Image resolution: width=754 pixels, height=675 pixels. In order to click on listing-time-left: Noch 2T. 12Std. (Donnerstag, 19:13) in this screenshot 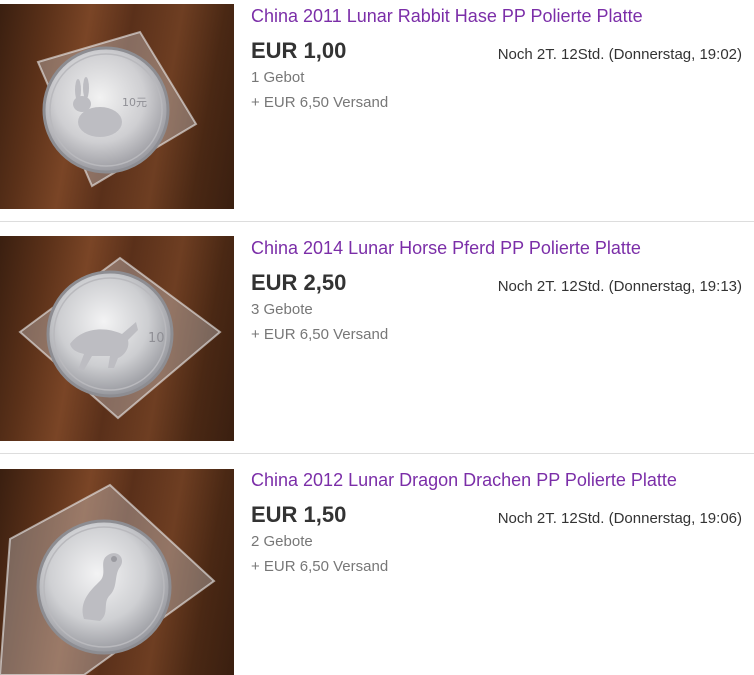, I will do `click(619, 286)`.